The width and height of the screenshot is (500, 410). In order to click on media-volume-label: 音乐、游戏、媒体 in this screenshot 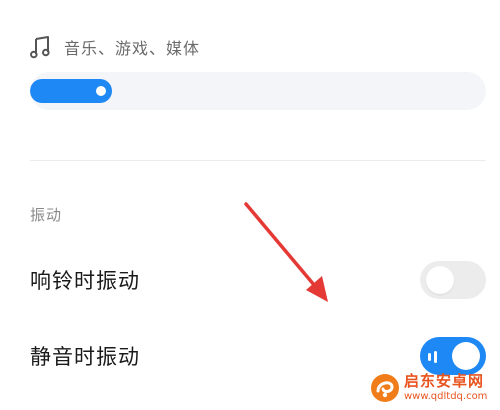, I will do `click(132, 48)`.